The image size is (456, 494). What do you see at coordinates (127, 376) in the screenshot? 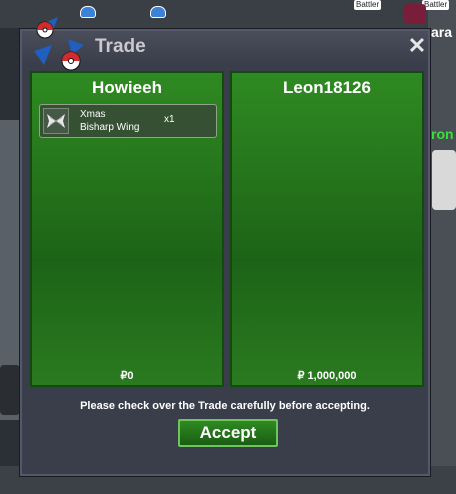
I see `money-offer: ₽0` at bounding box center [127, 376].